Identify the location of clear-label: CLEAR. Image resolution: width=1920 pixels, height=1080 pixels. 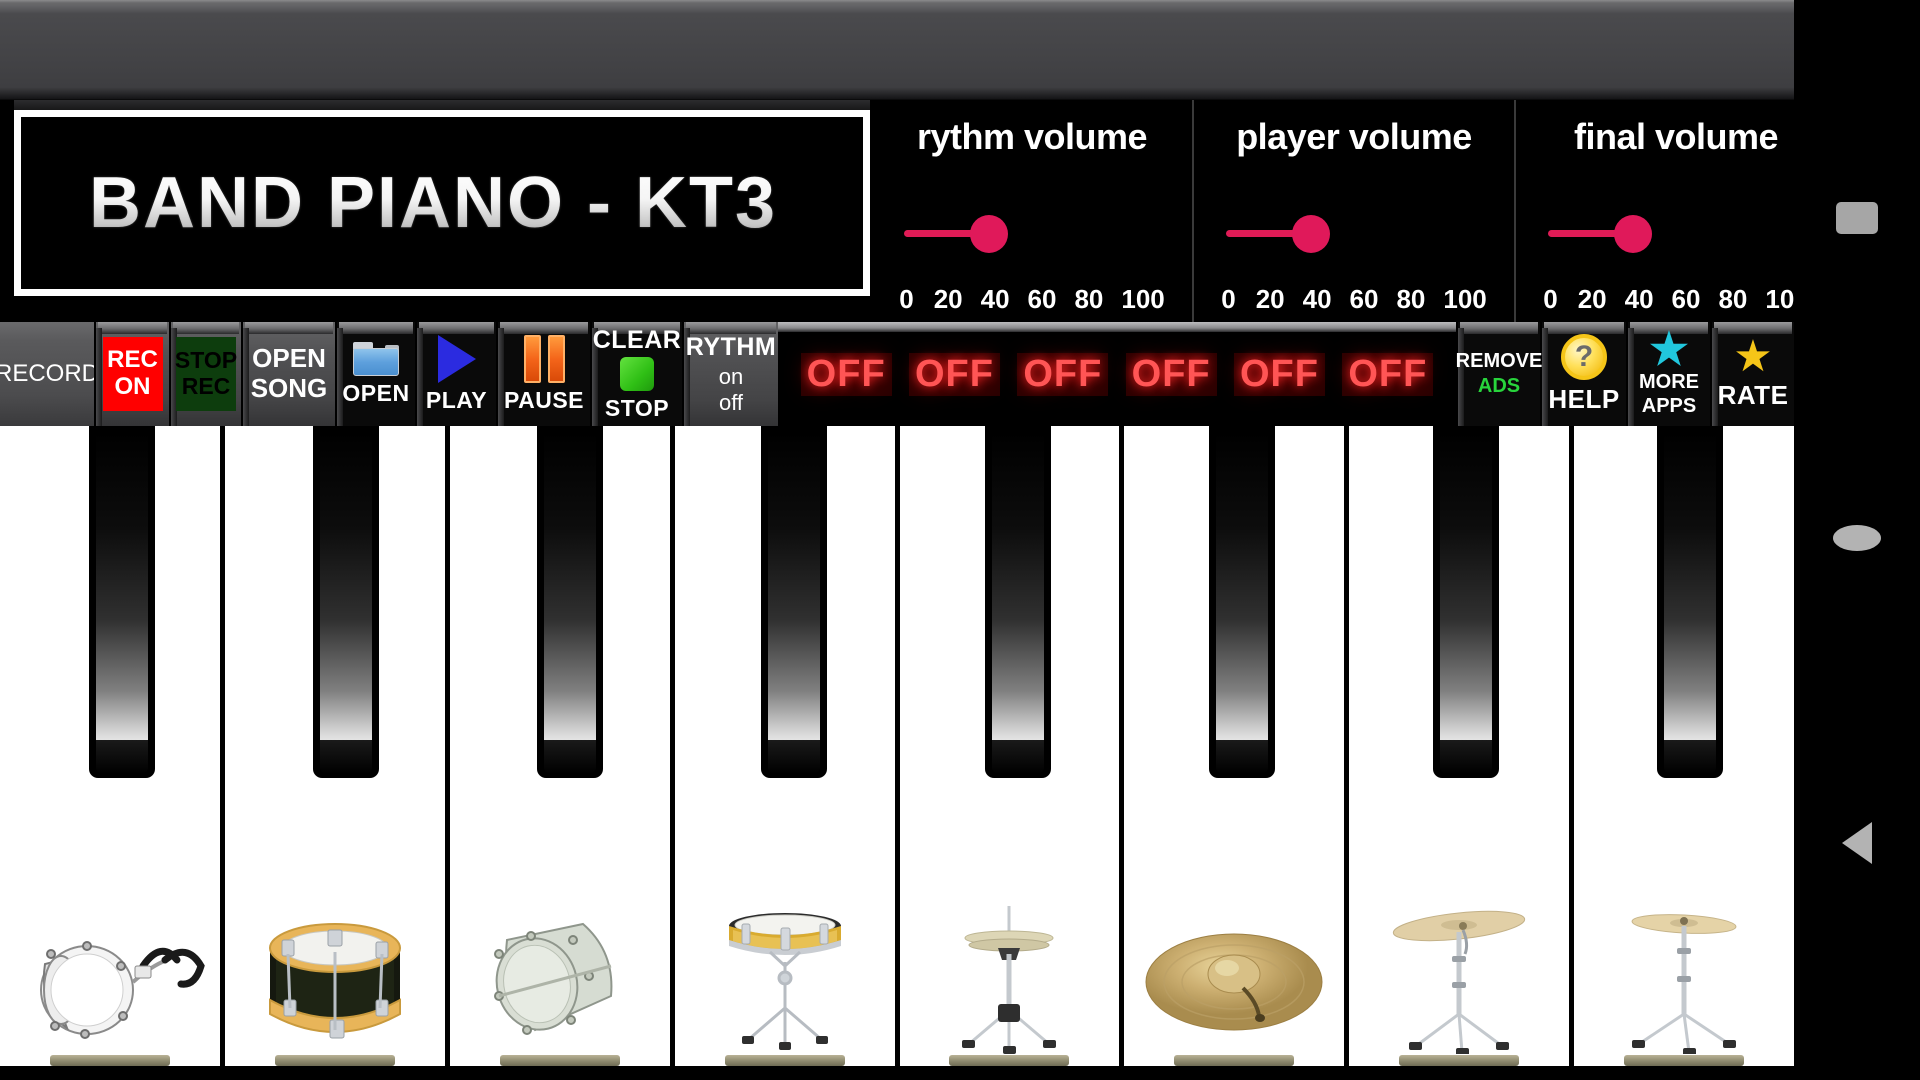
(637, 340).